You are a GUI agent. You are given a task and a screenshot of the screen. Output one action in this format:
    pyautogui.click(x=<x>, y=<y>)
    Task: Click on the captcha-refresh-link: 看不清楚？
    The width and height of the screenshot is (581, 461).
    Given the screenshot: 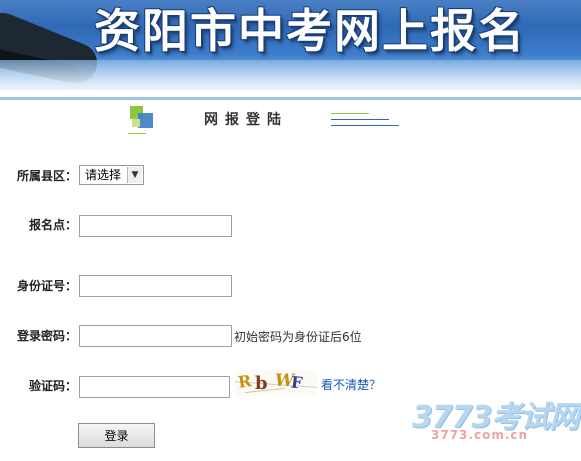 What is the action you would take?
    pyautogui.click(x=351, y=385)
    